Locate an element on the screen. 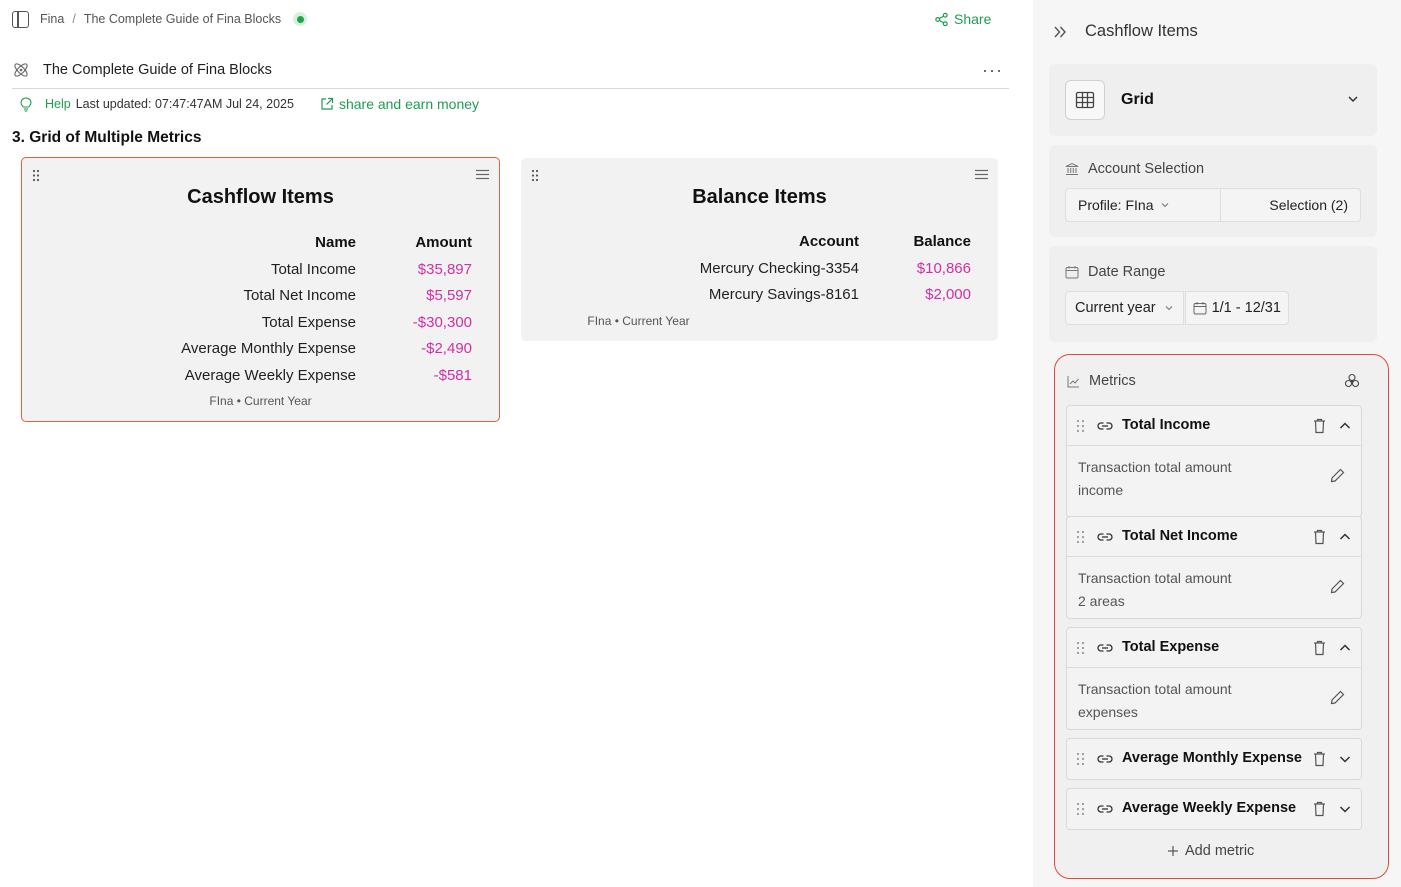  doc-title-row: The Complete Guide of Fina Blocks ··· is located at coordinates (510, 73).